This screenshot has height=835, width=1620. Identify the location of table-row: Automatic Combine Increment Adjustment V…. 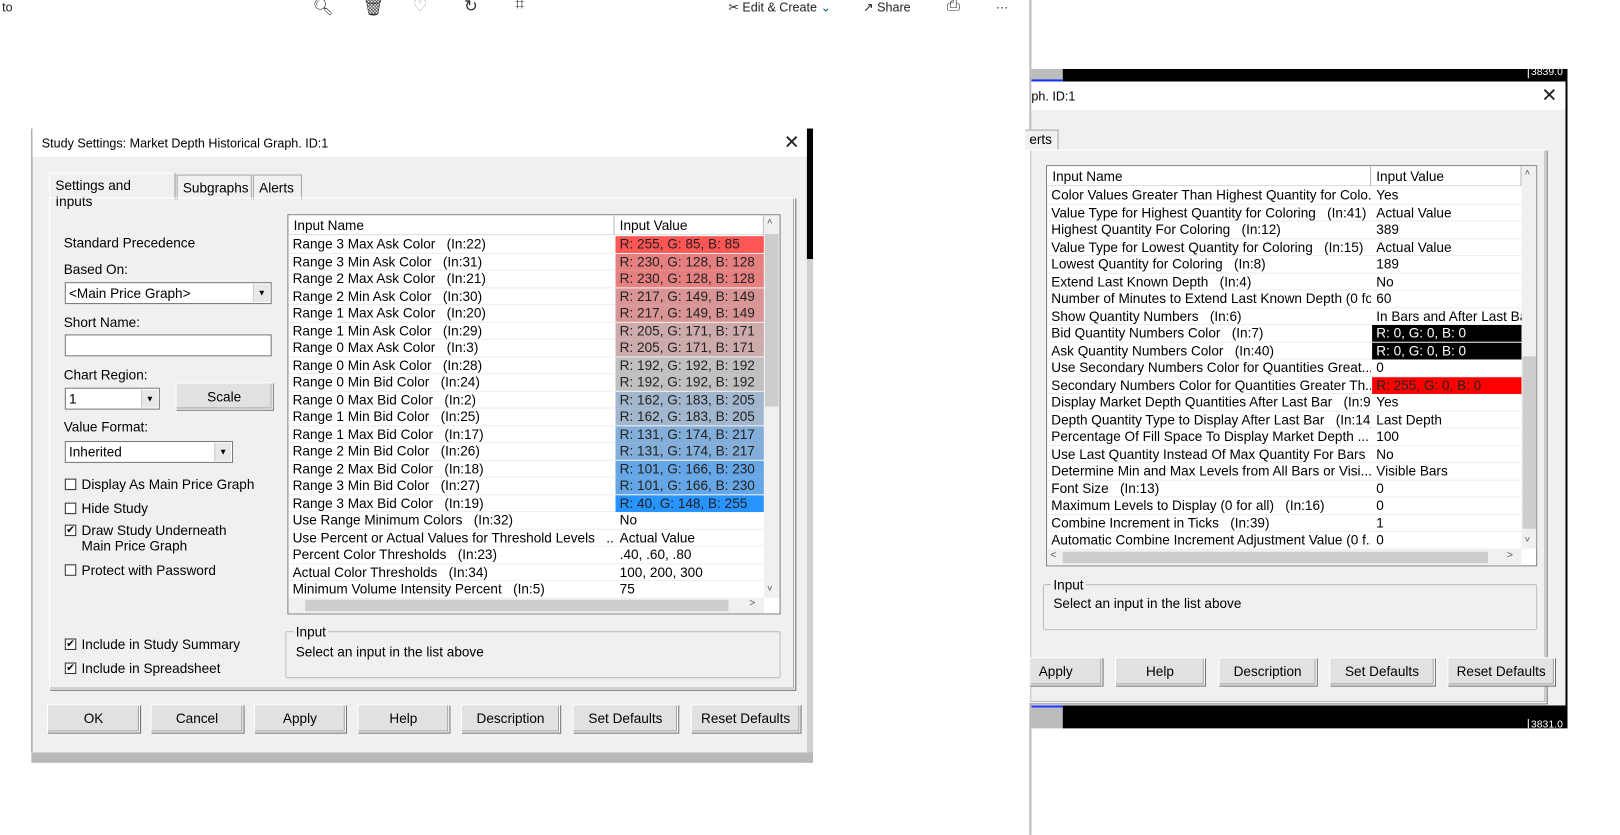
(1284, 541).